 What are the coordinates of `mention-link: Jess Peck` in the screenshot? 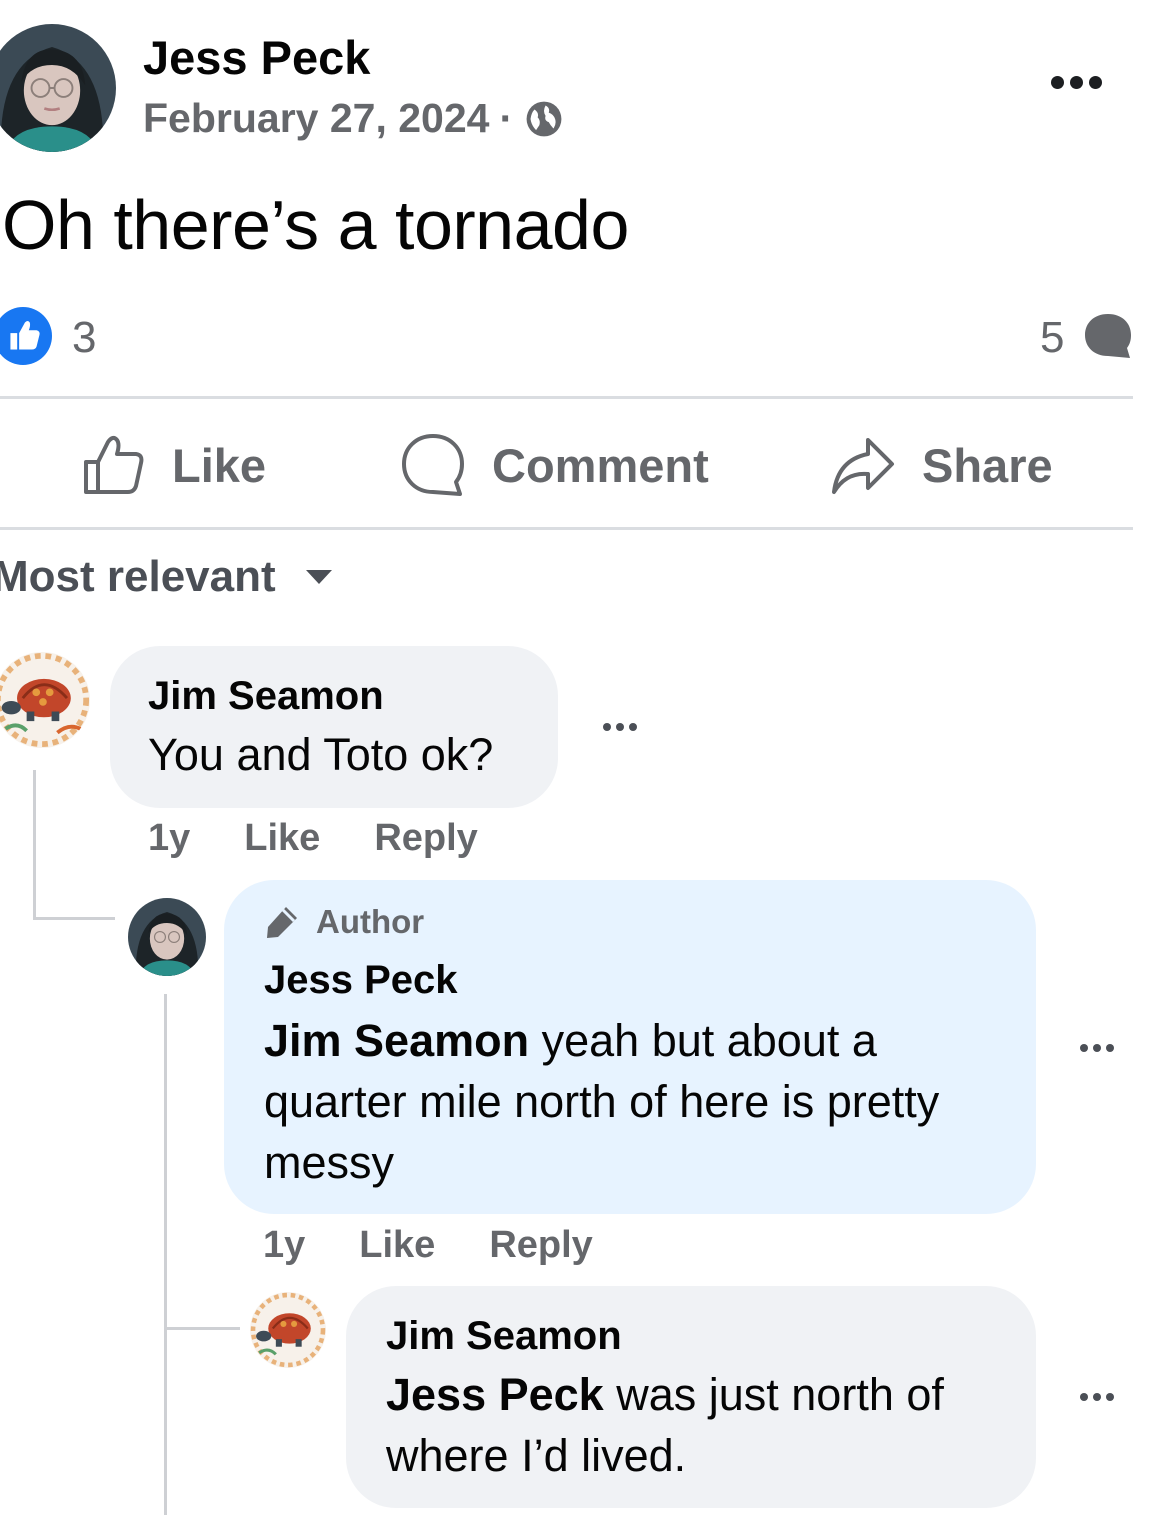 It's located at (495, 1394).